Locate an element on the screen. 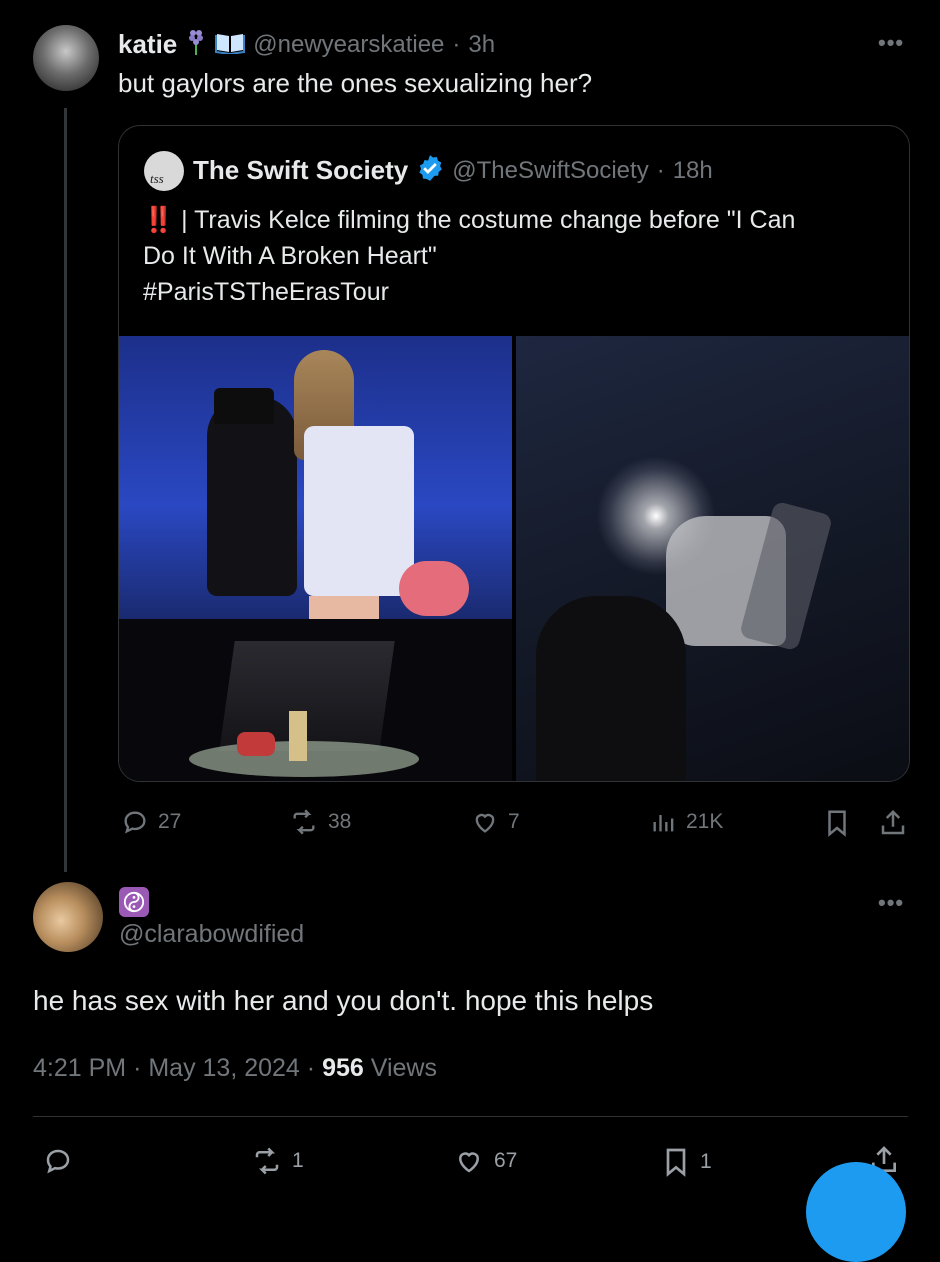  swift-society-avatar: tss is located at coordinates (164, 171).